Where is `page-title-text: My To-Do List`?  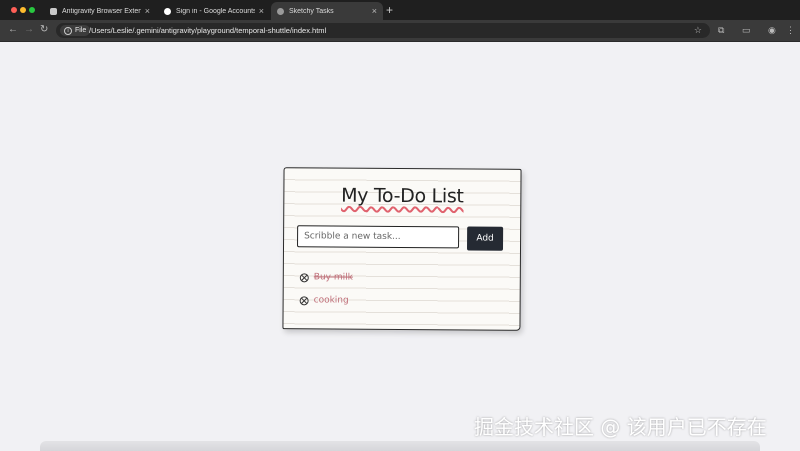 page-title-text: My To-Do List is located at coordinates (402, 196).